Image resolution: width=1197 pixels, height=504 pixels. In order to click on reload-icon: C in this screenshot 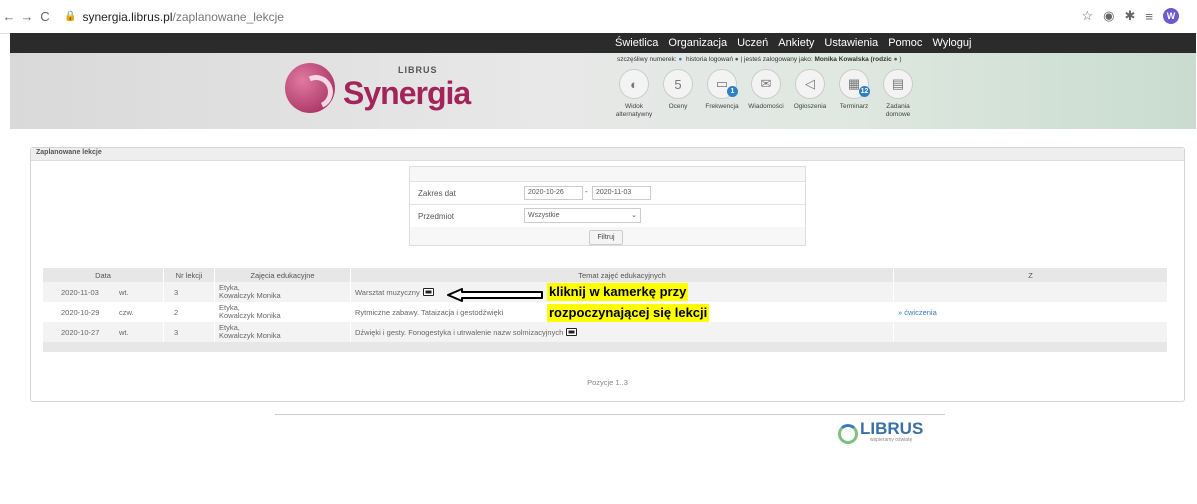, I will do `click(45, 16)`.